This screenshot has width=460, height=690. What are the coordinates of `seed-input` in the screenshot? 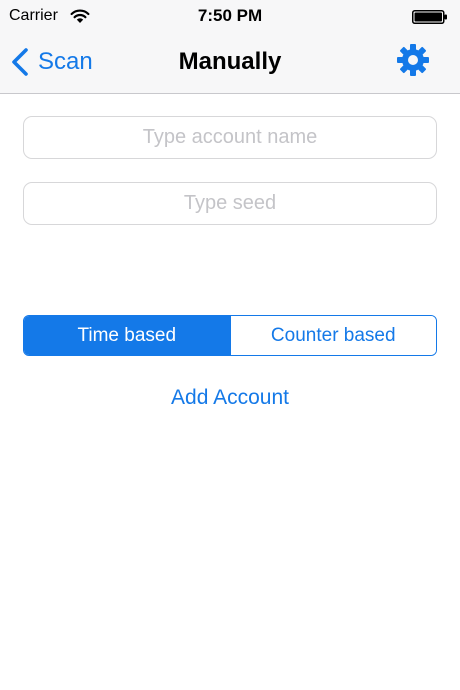 It's located at (230, 203).